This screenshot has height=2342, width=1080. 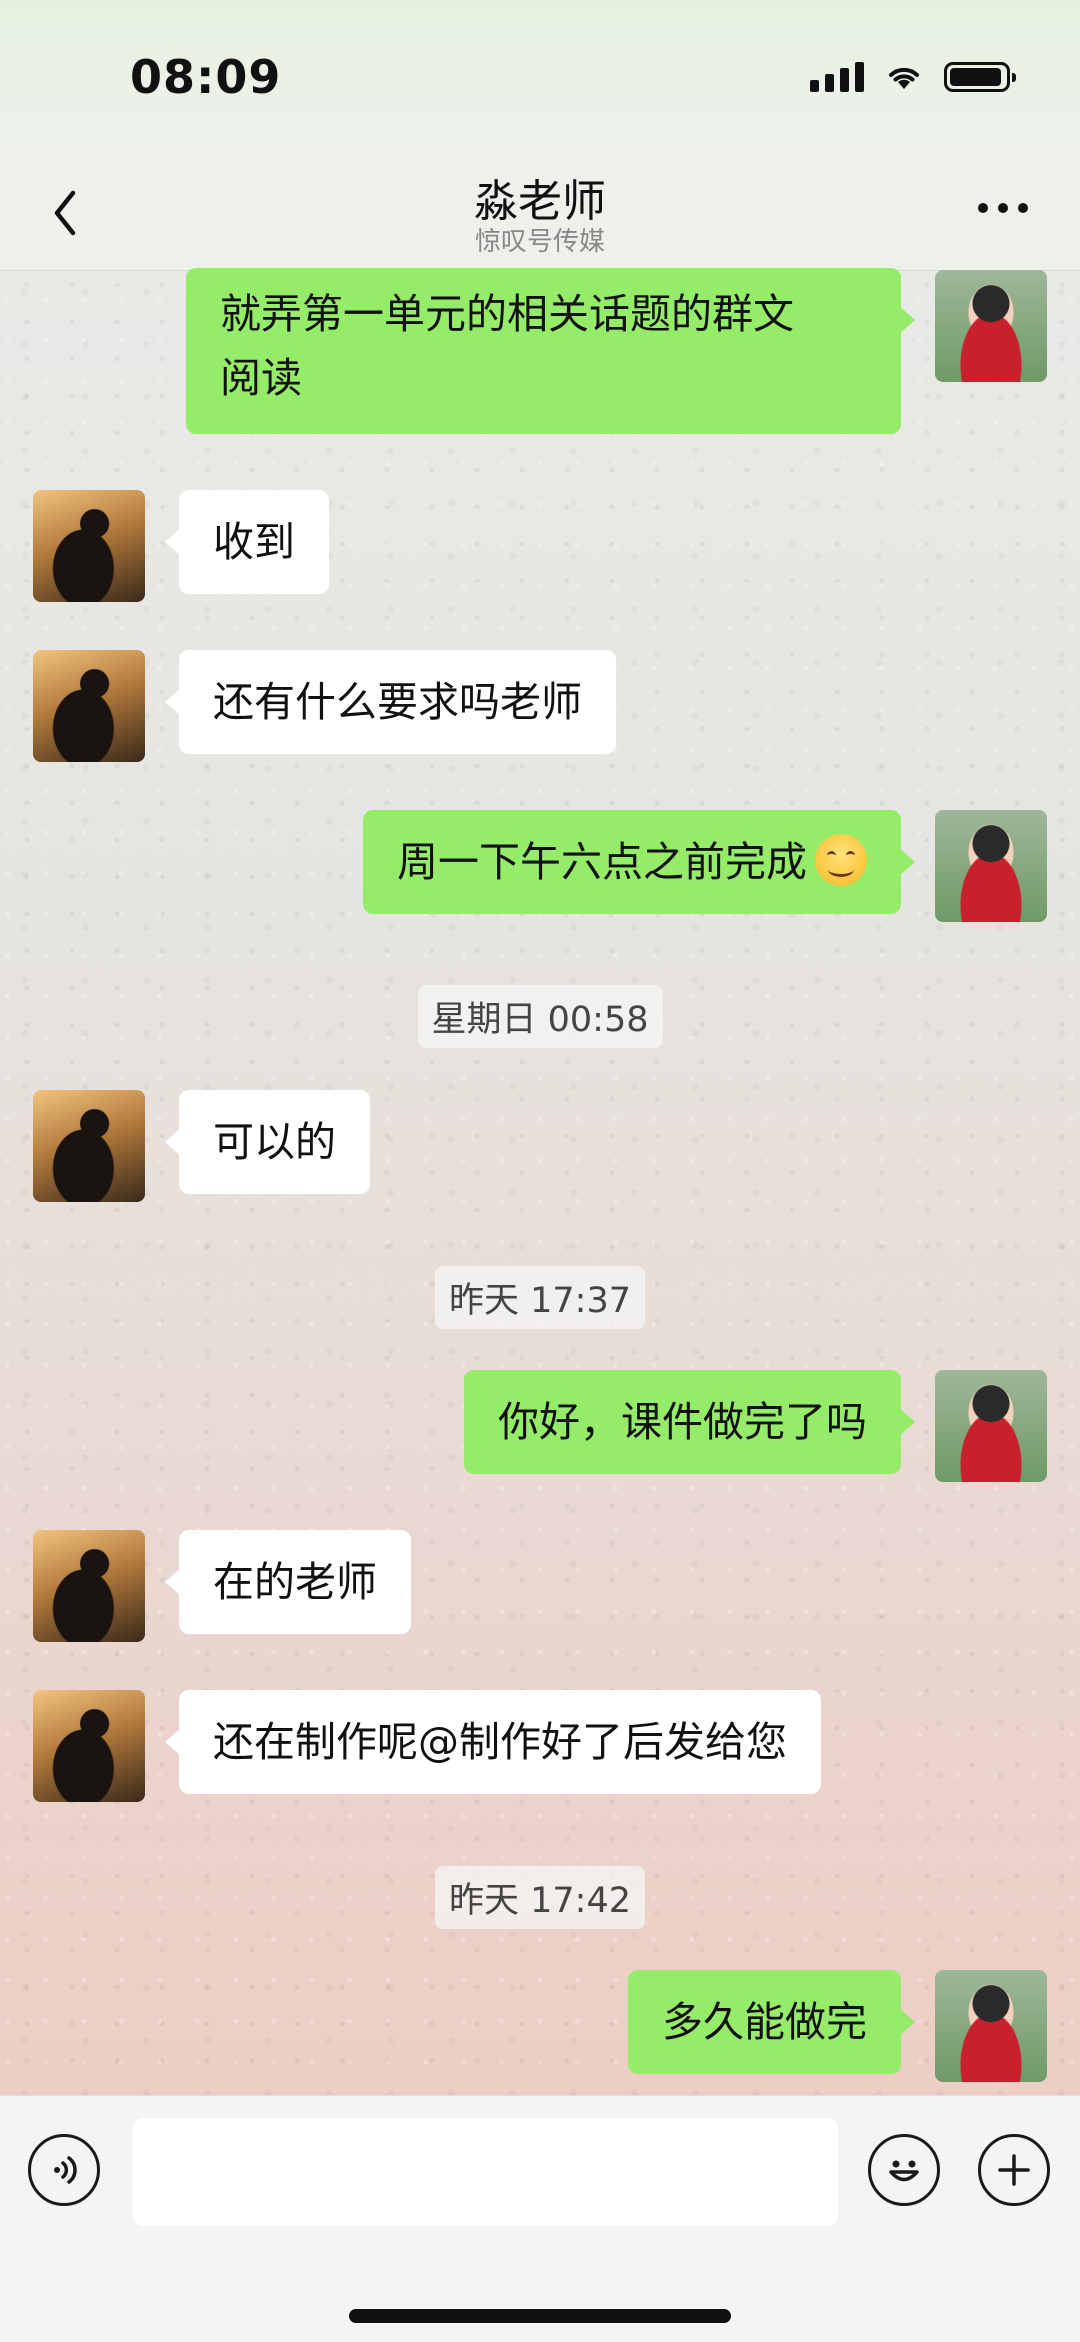 I want to click on message-bubble: 还在制作呢@制作好了后发给您, so click(x=493, y=1742).